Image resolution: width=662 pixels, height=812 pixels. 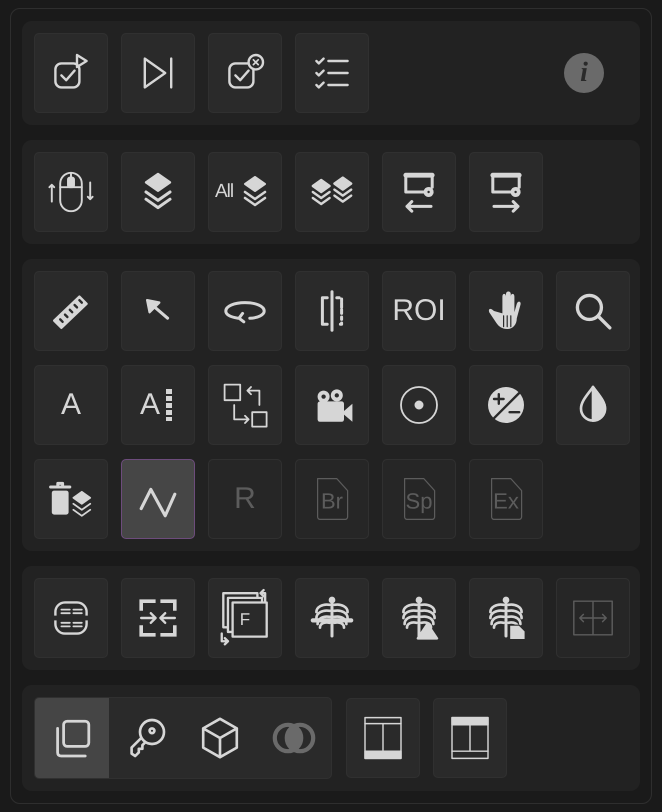 What do you see at coordinates (245, 618) in the screenshot?
I see `tool-button: F` at bounding box center [245, 618].